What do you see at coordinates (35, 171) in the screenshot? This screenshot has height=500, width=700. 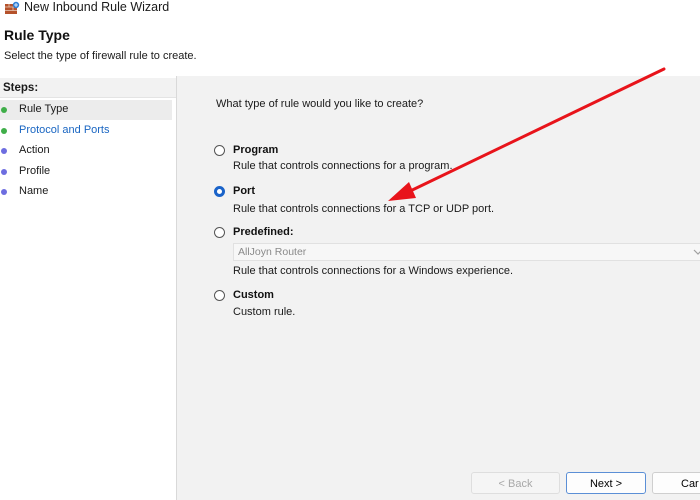 I see `step-label: Profile` at bounding box center [35, 171].